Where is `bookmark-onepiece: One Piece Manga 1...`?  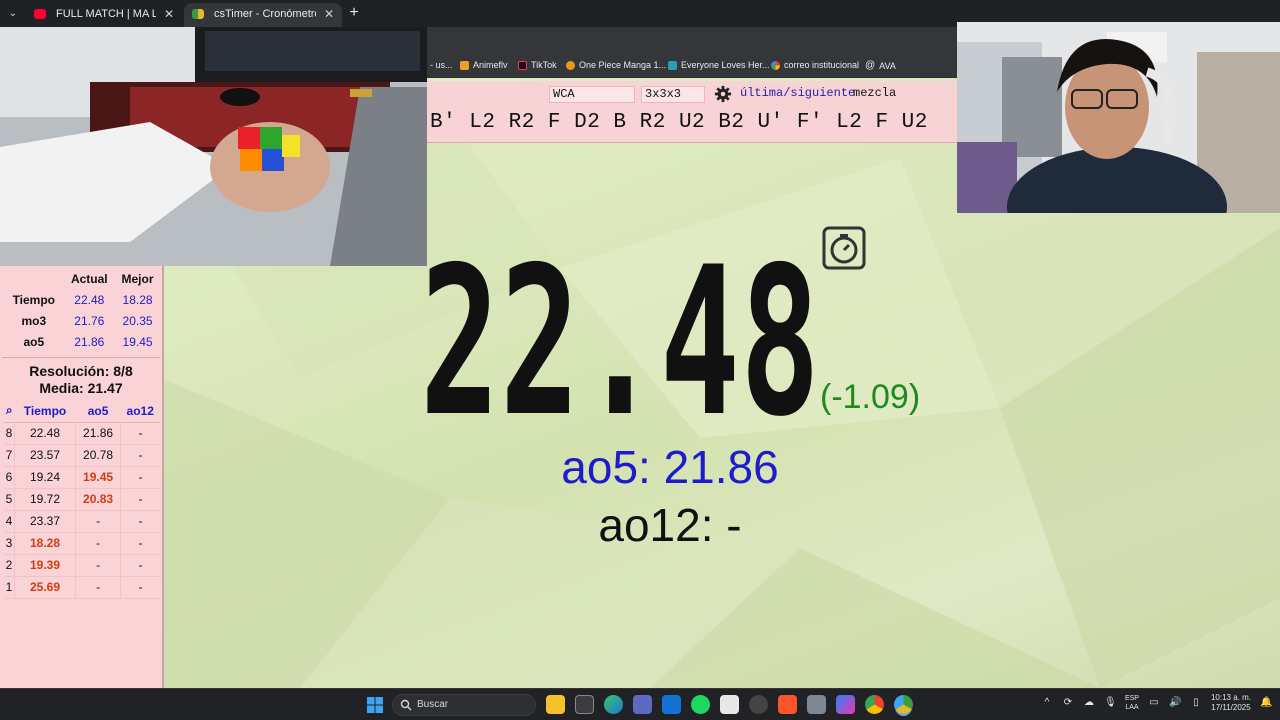
bookmark-onepiece: One Piece Manga 1... is located at coordinates (616, 65).